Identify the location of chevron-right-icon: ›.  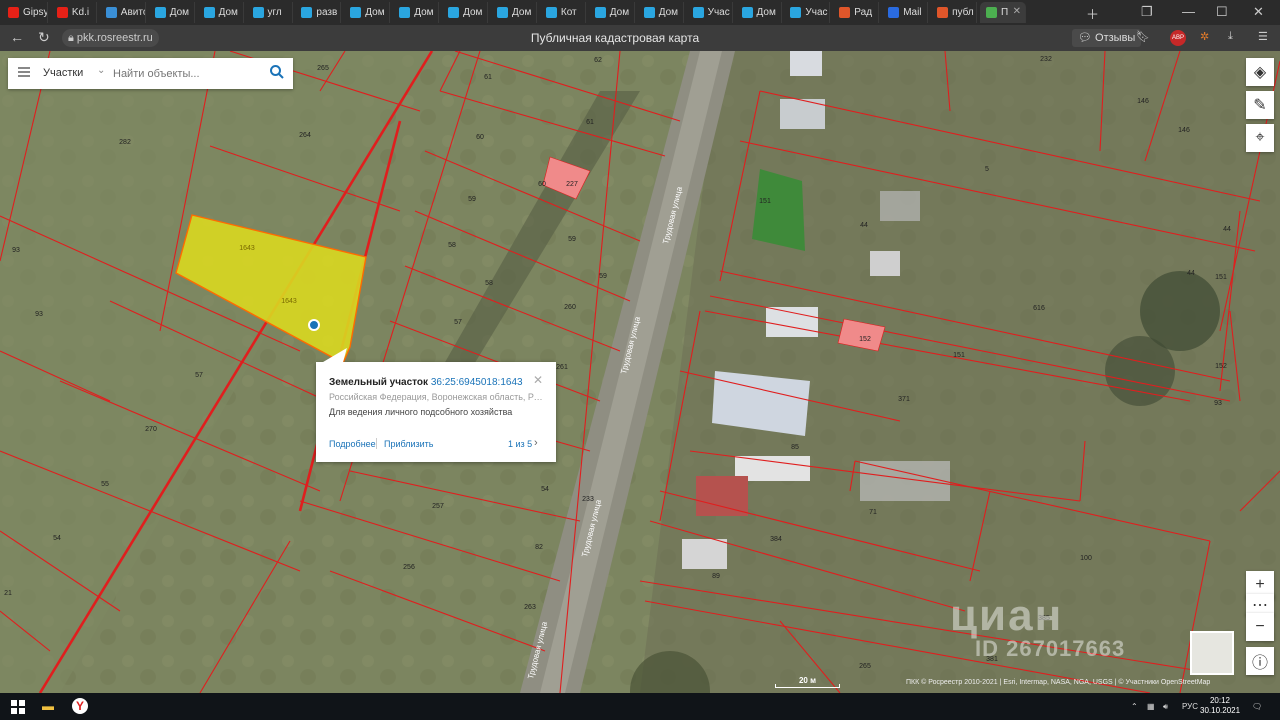
(536, 443).